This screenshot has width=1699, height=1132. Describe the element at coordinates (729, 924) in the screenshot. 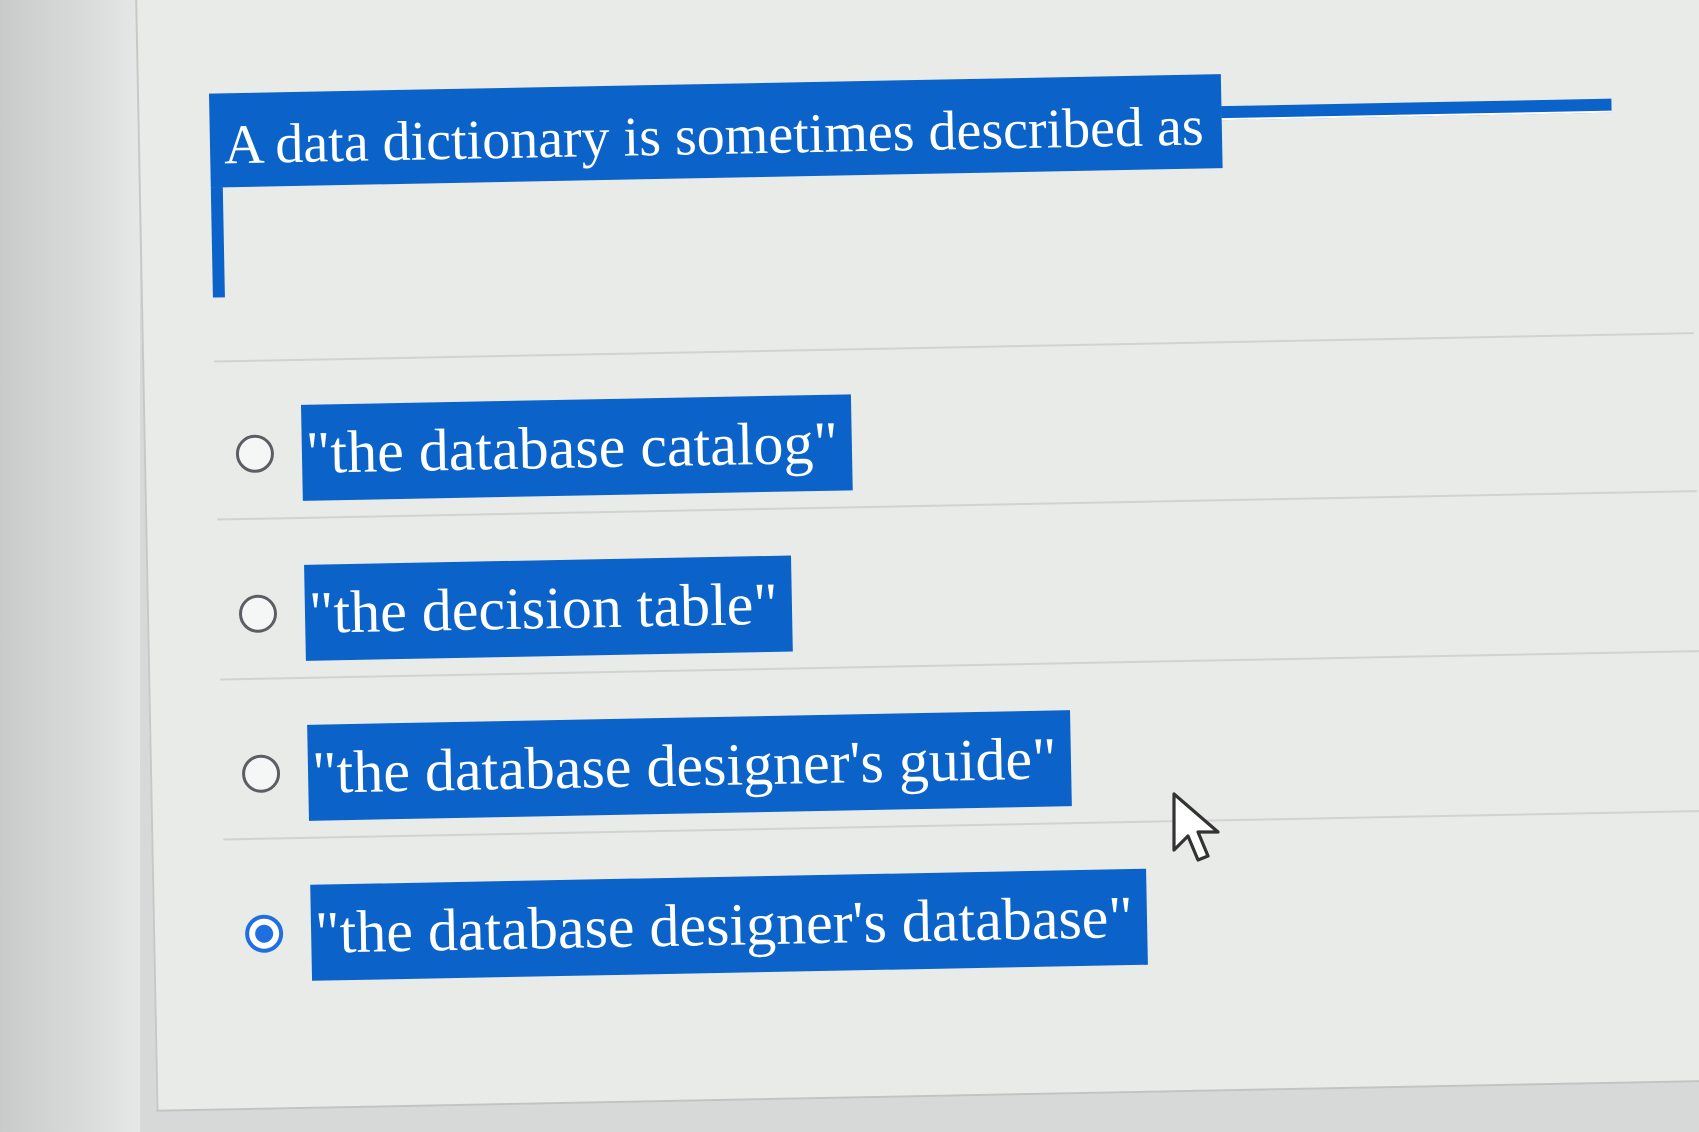

I see `option-label: "the database designer's database"` at that location.